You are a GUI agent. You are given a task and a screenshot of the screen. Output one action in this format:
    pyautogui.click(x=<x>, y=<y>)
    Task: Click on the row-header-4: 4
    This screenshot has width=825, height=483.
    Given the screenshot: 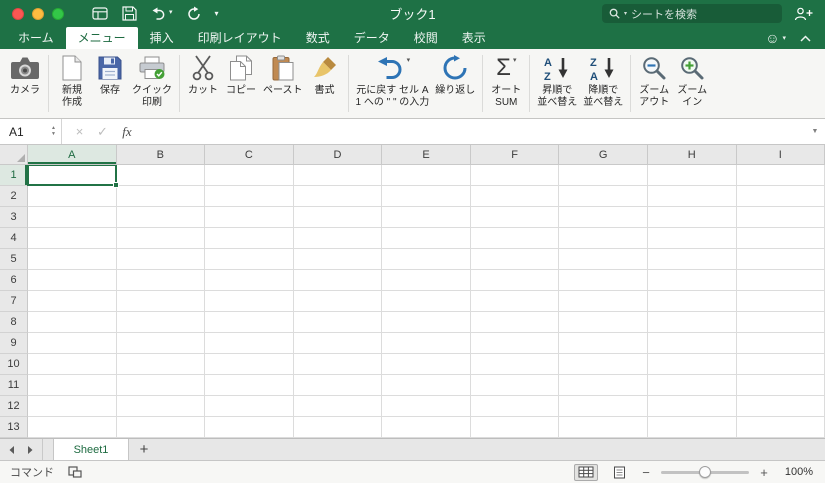 What is the action you would take?
    pyautogui.click(x=14, y=238)
    